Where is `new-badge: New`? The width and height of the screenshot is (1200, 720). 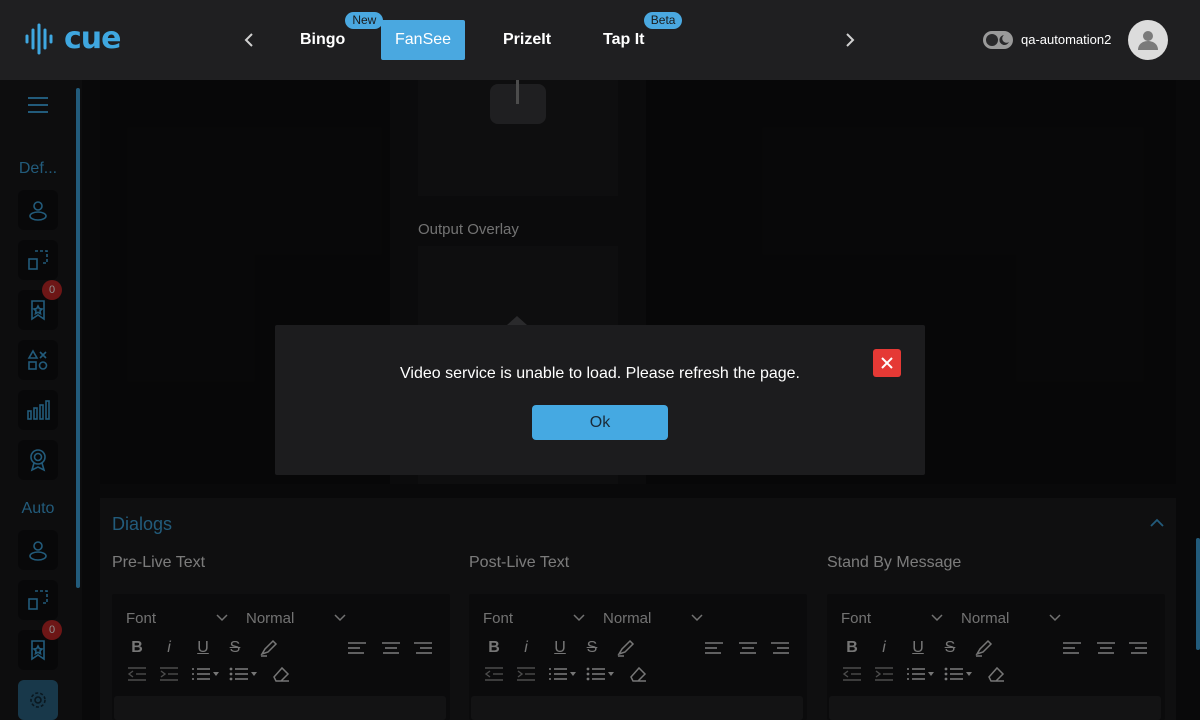
new-badge: New is located at coordinates (364, 20).